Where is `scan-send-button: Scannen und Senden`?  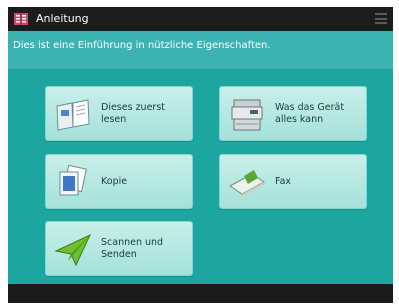 scan-send-button: Scannen und Senden is located at coordinates (119, 248).